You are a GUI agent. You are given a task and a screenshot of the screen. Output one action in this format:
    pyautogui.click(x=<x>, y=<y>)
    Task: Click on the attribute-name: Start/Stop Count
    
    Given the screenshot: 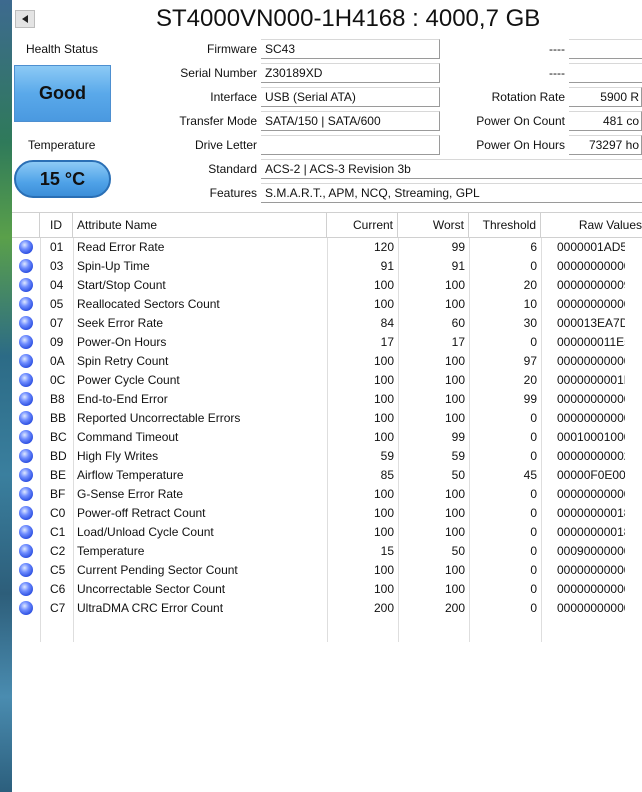 What is the action you would take?
    pyautogui.click(x=121, y=285)
    